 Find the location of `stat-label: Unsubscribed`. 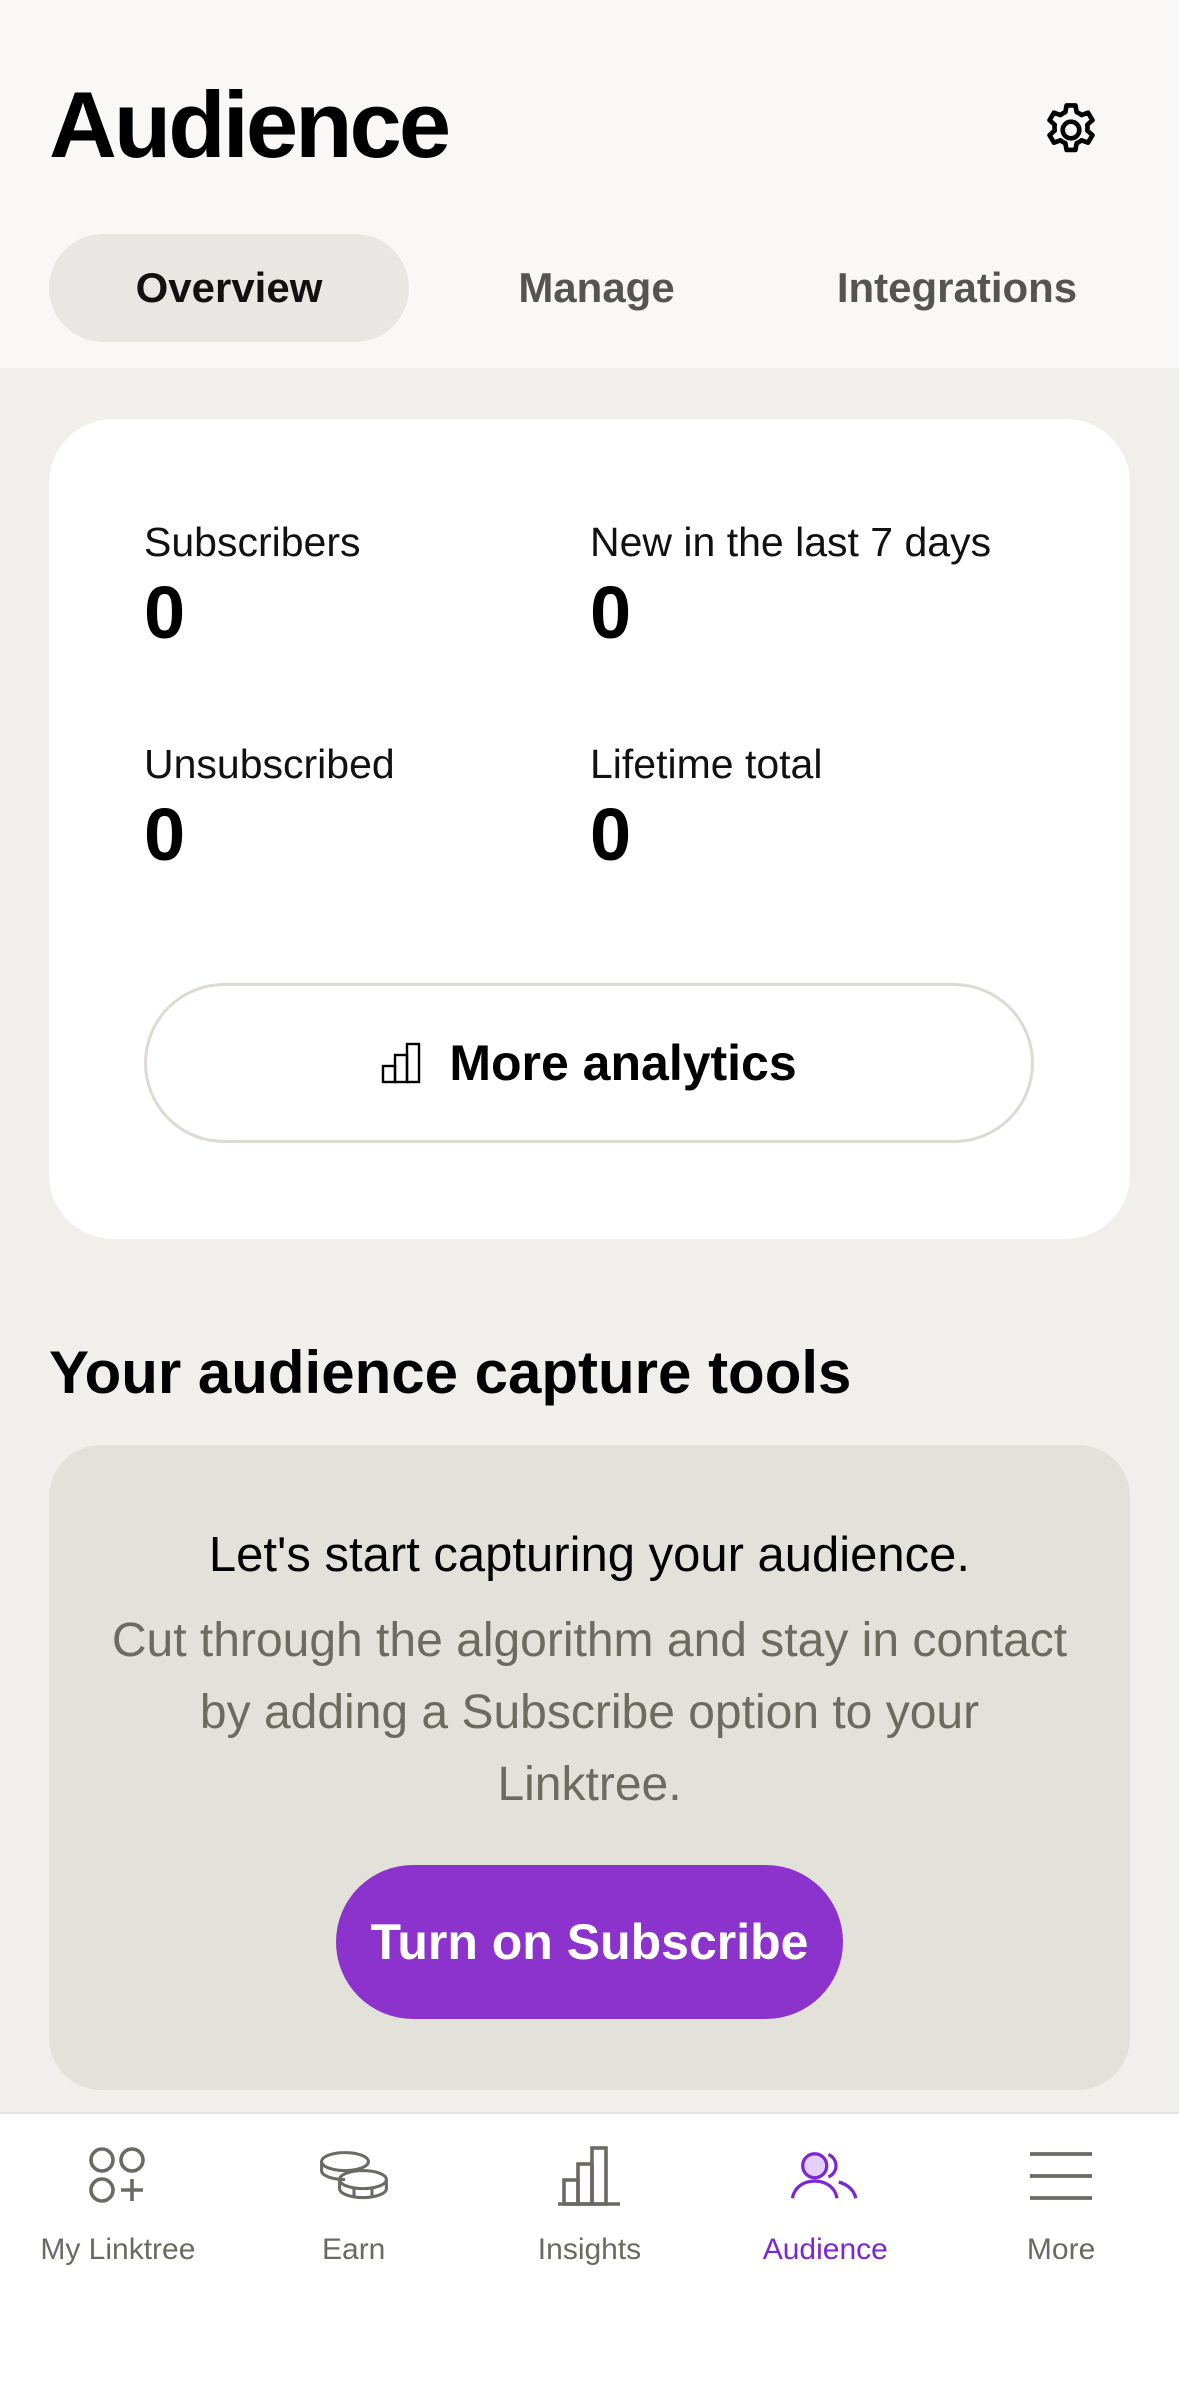

stat-label: Unsubscribed is located at coordinates (269, 764).